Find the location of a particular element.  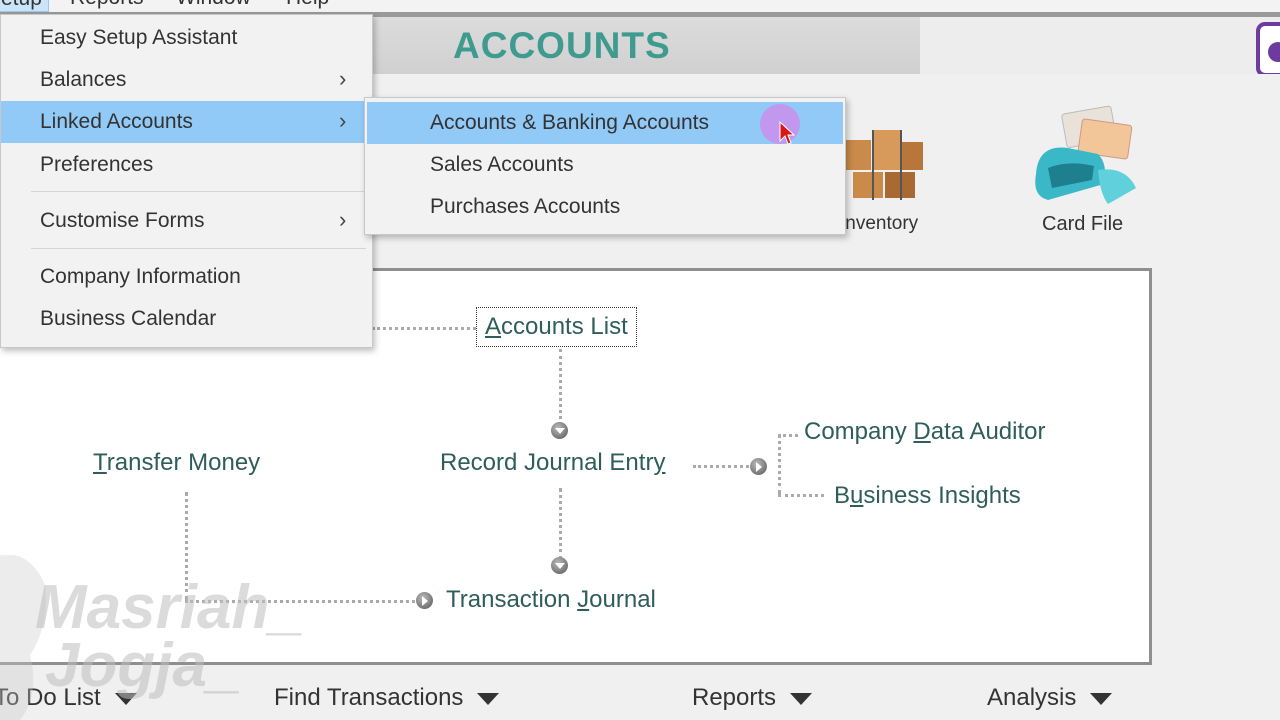

submenu-item-sales-accounts: Sales Accounts is located at coordinates (605, 165).